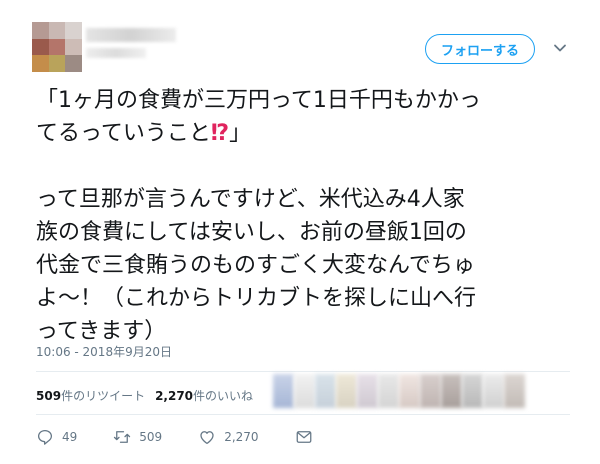  Describe the element at coordinates (57, 47) in the screenshot. I see `avatar` at that location.